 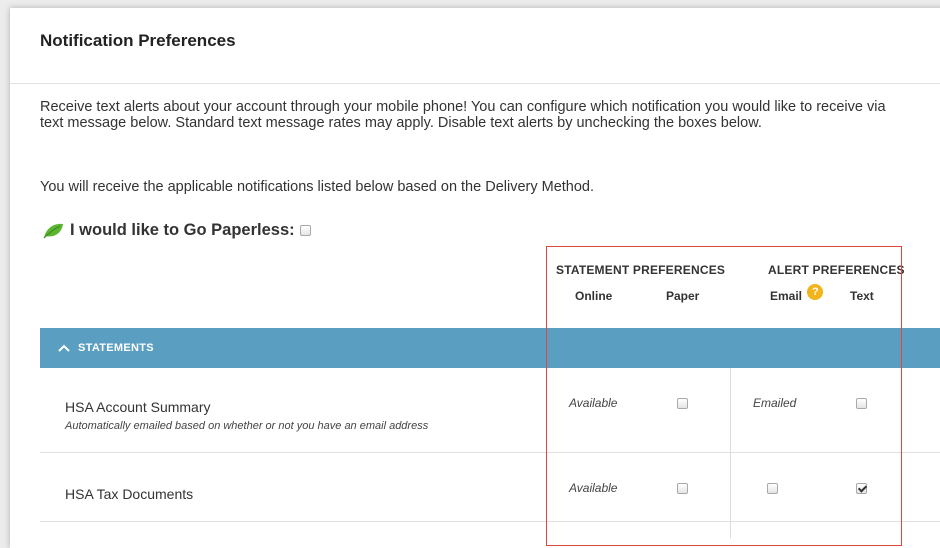 I want to click on email-alert-checkbox, so click(x=772, y=488).